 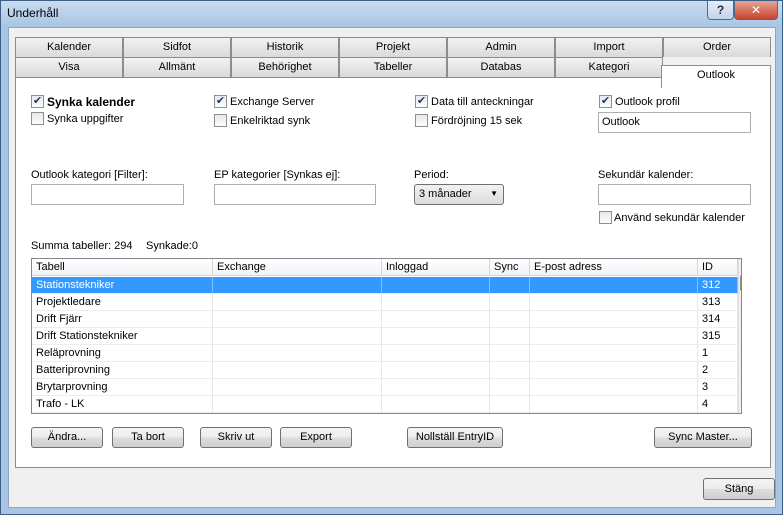 What do you see at coordinates (177, 67) in the screenshot?
I see `tab-allmant: Allmänt` at bounding box center [177, 67].